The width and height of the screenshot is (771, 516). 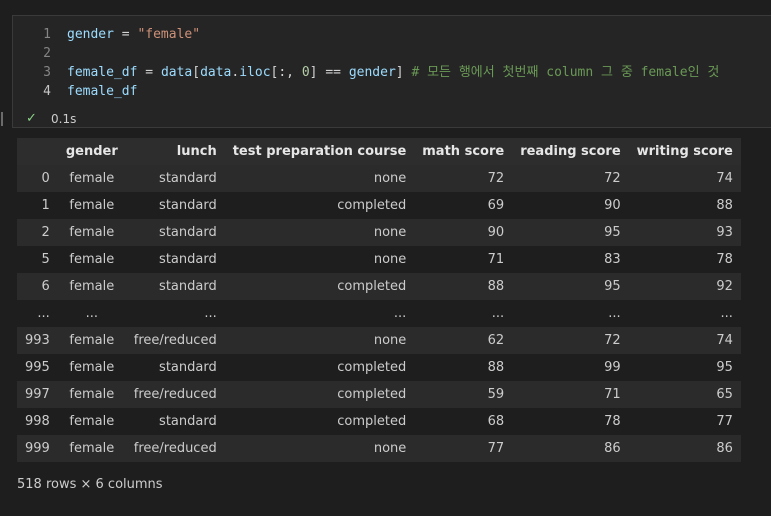 What do you see at coordinates (37, 367) in the screenshot?
I see `row-index: 995` at bounding box center [37, 367].